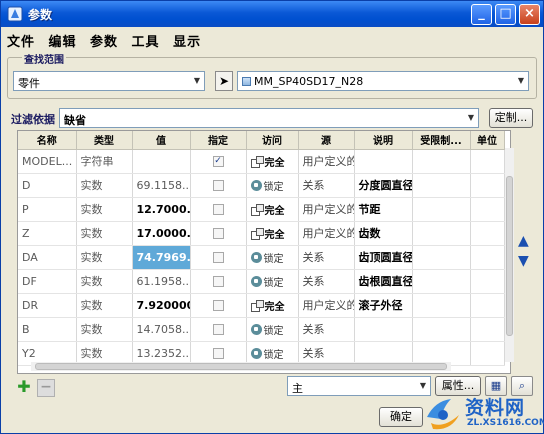 This screenshot has height=434, width=544. I want to click on cell-description: 齿根圆直径, so click(383, 281).